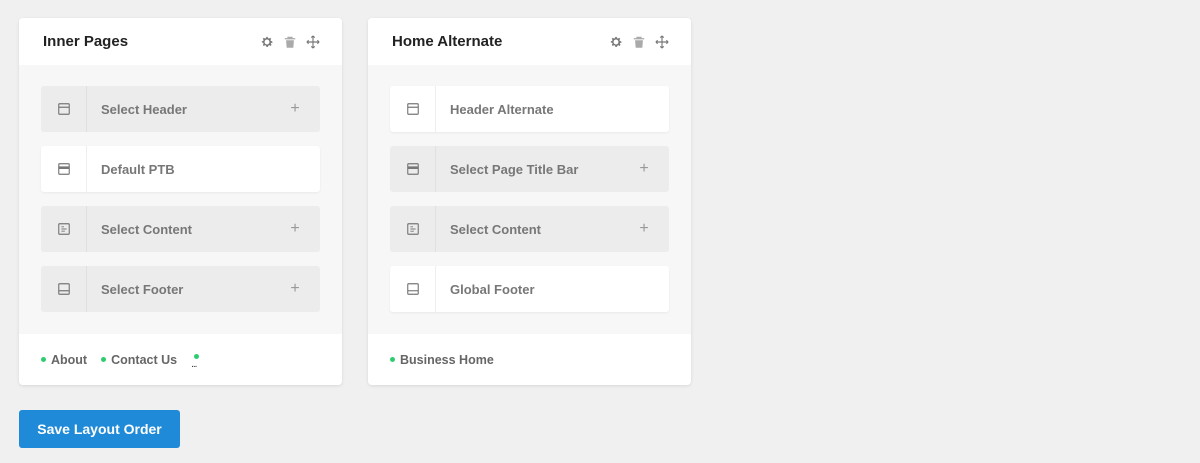  Describe the element at coordinates (492, 289) in the screenshot. I see `slot-label: Global Footer` at that location.